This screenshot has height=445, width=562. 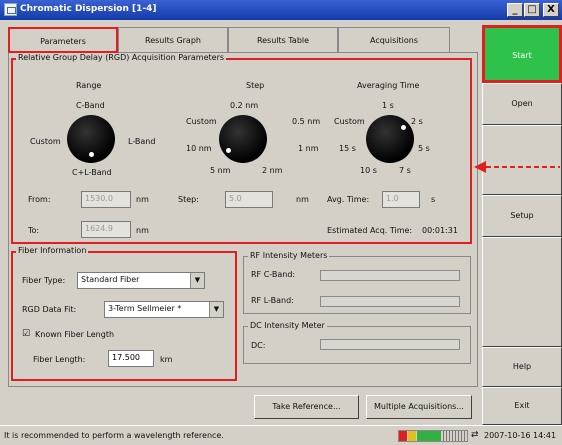 What do you see at coordinates (522, 216) in the screenshot?
I see `setup-button: Setup` at bounding box center [522, 216].